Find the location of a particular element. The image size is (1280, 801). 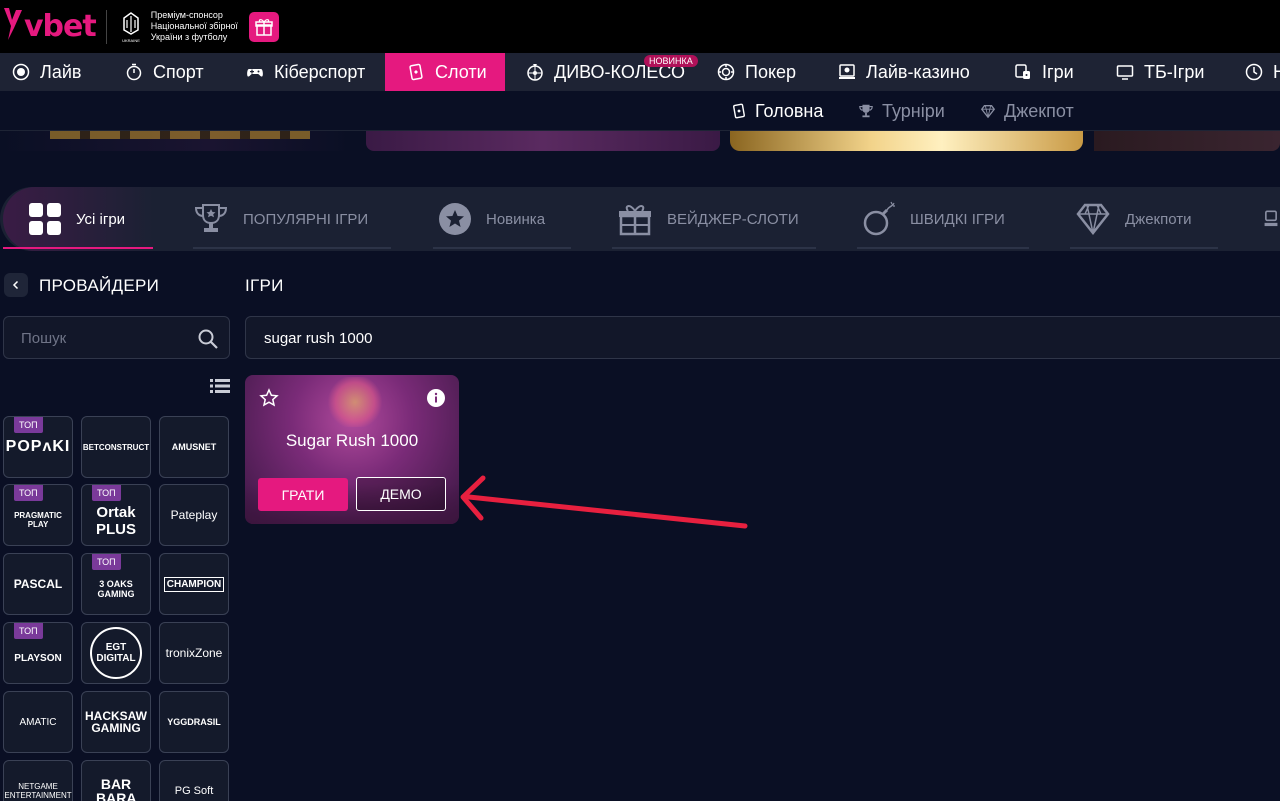

wheel-icon is located at coordinates (535, 72).